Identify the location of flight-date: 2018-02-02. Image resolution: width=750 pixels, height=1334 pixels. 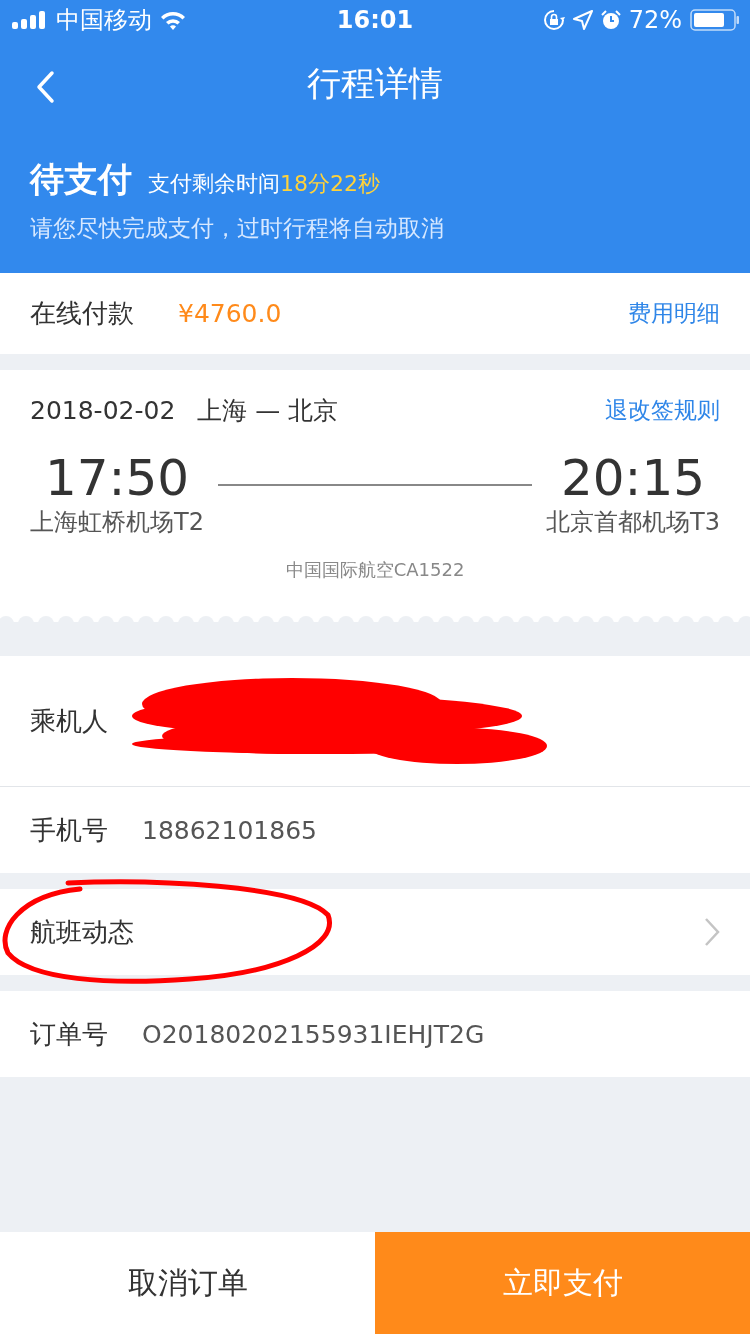
(103, 410).